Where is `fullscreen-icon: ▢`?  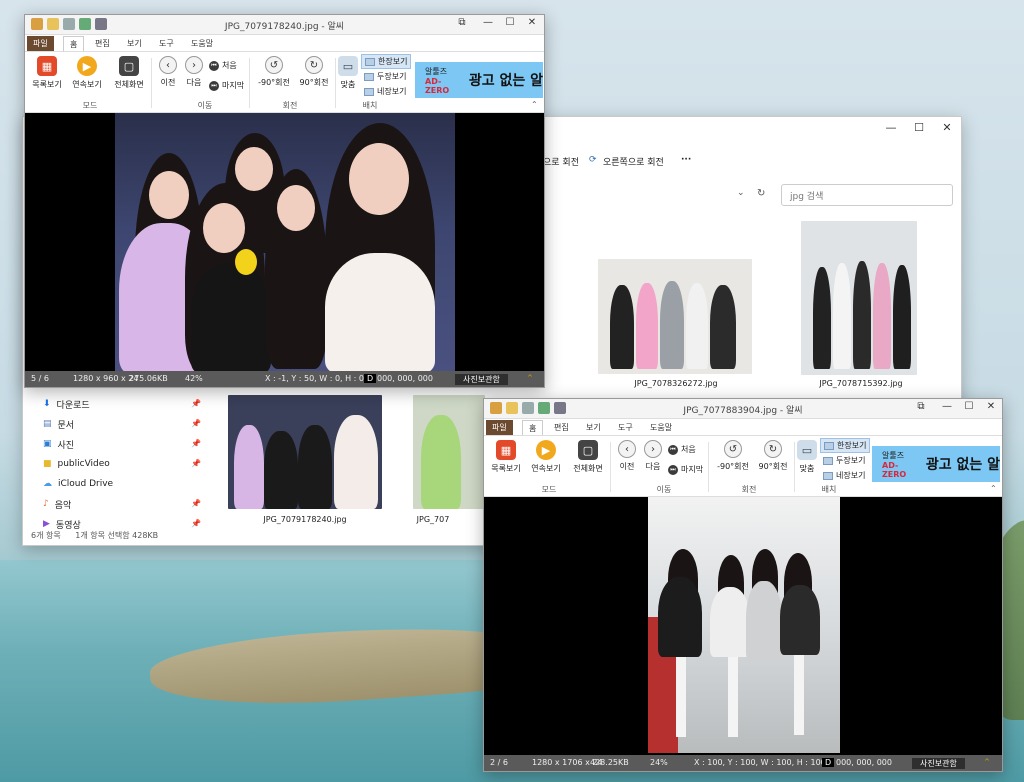 fullscreen-icon: ▢ is located at coordinates (588, 450).